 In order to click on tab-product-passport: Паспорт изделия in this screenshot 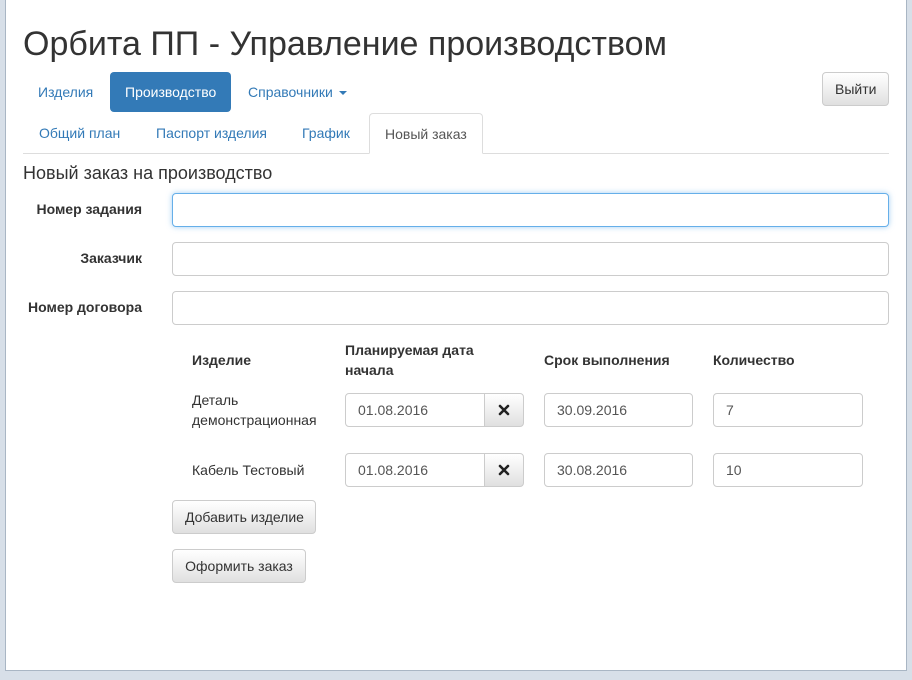, I will do `click(211, 133)`.